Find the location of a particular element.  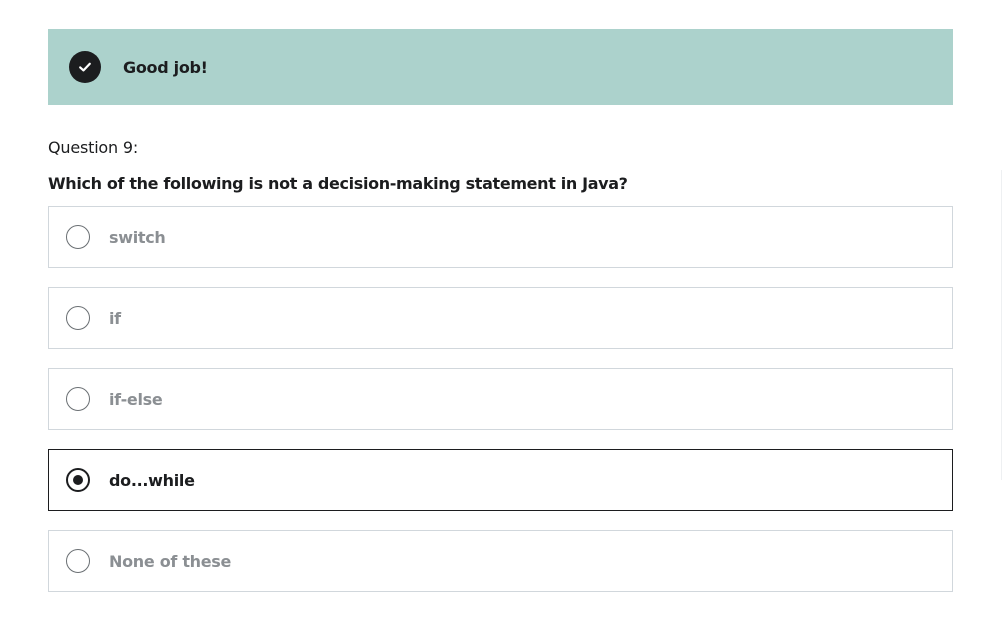

answer-option-if-else: if-else is located at coordinates (500, 399).